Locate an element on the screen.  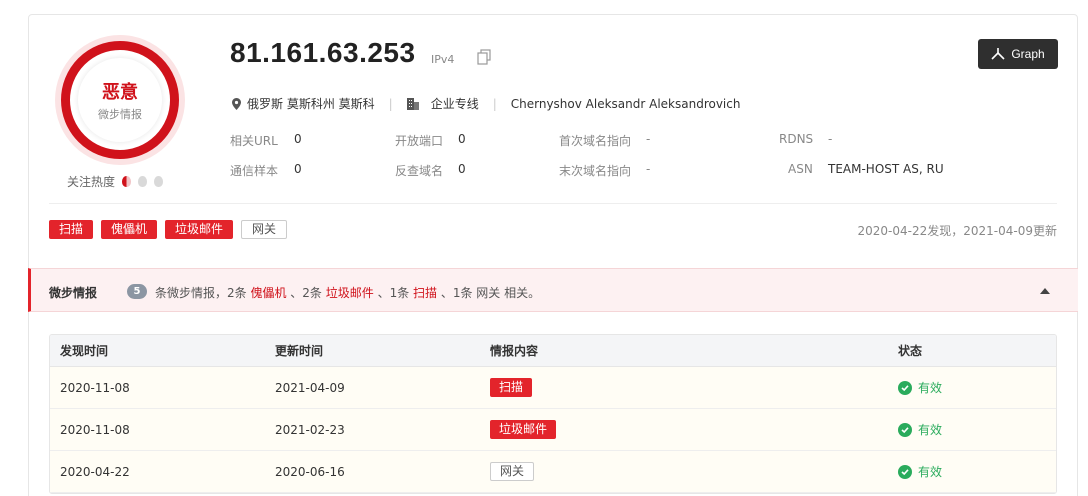
column-header: 状态 is located at coordinates (910, 351).